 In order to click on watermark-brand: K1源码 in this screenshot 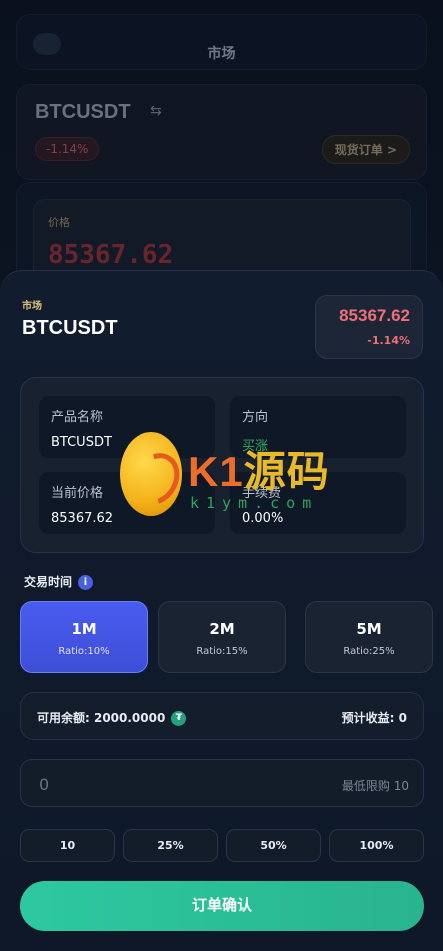, I will do `click(259, 468)`.